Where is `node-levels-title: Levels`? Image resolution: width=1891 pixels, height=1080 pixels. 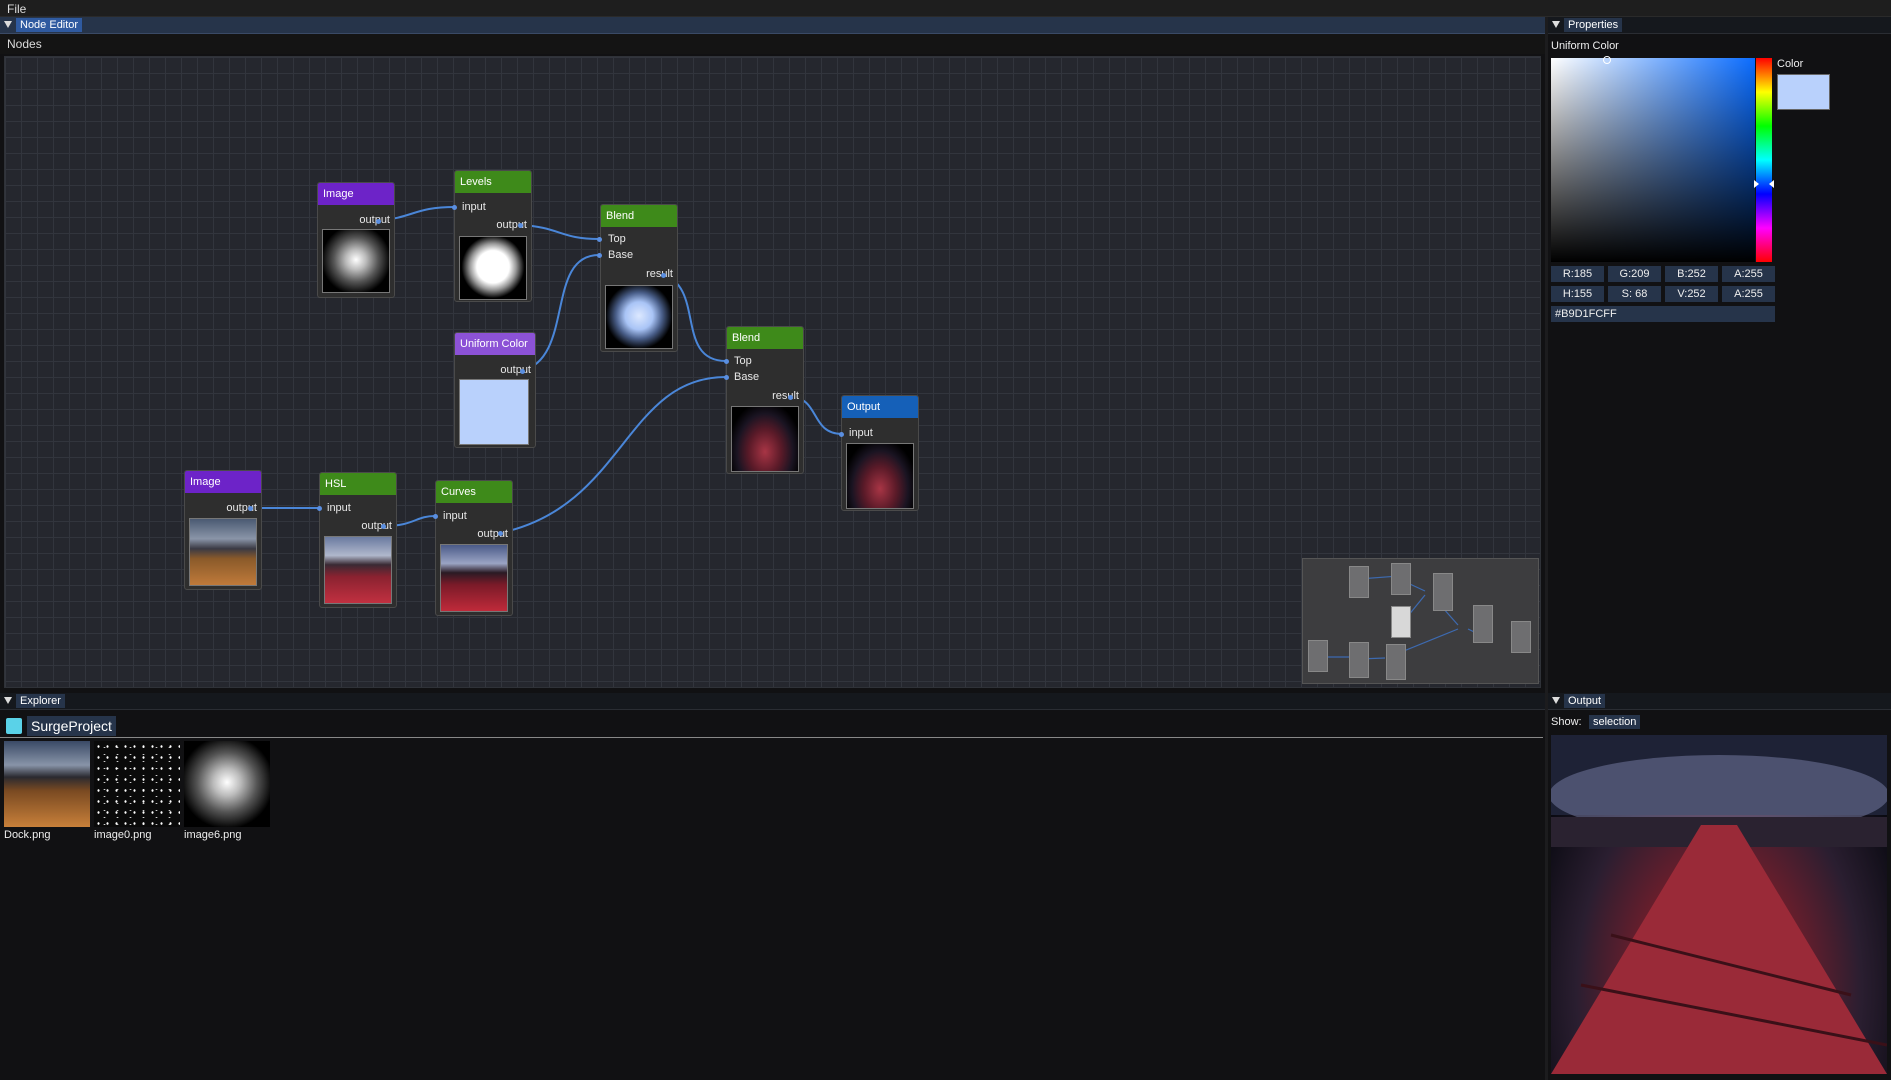
node-levels-title: Levels is located at coordinates (493, 182).